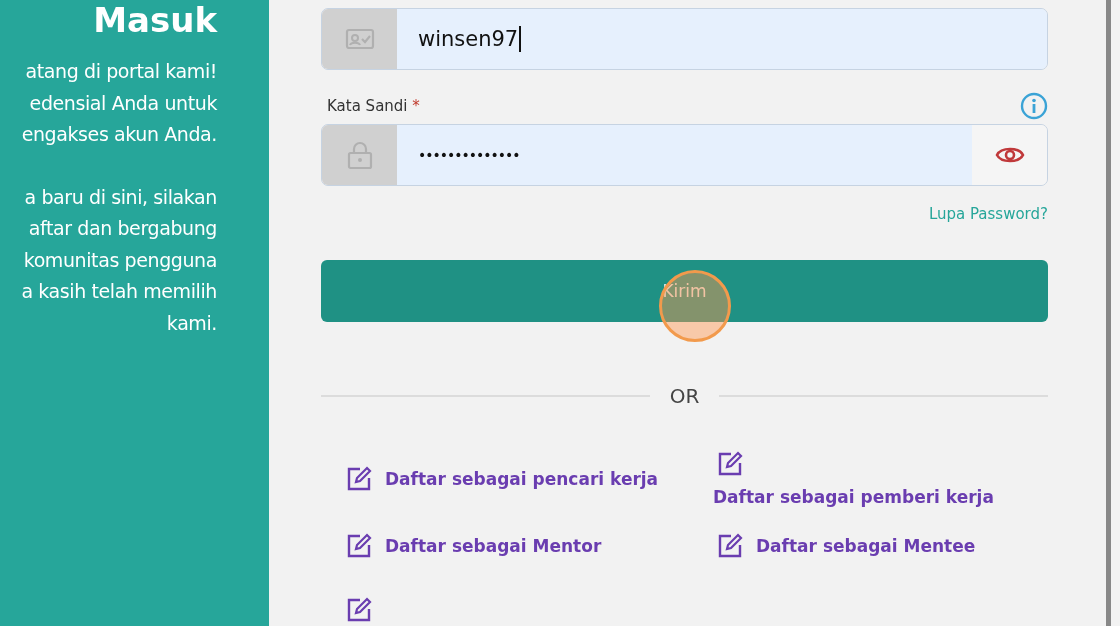 The image size is (1120, 626). Describe the element at coordinates (122, 228) in the screenshot. I see `welcome-text-line: aftar dan bergabung` at that location.